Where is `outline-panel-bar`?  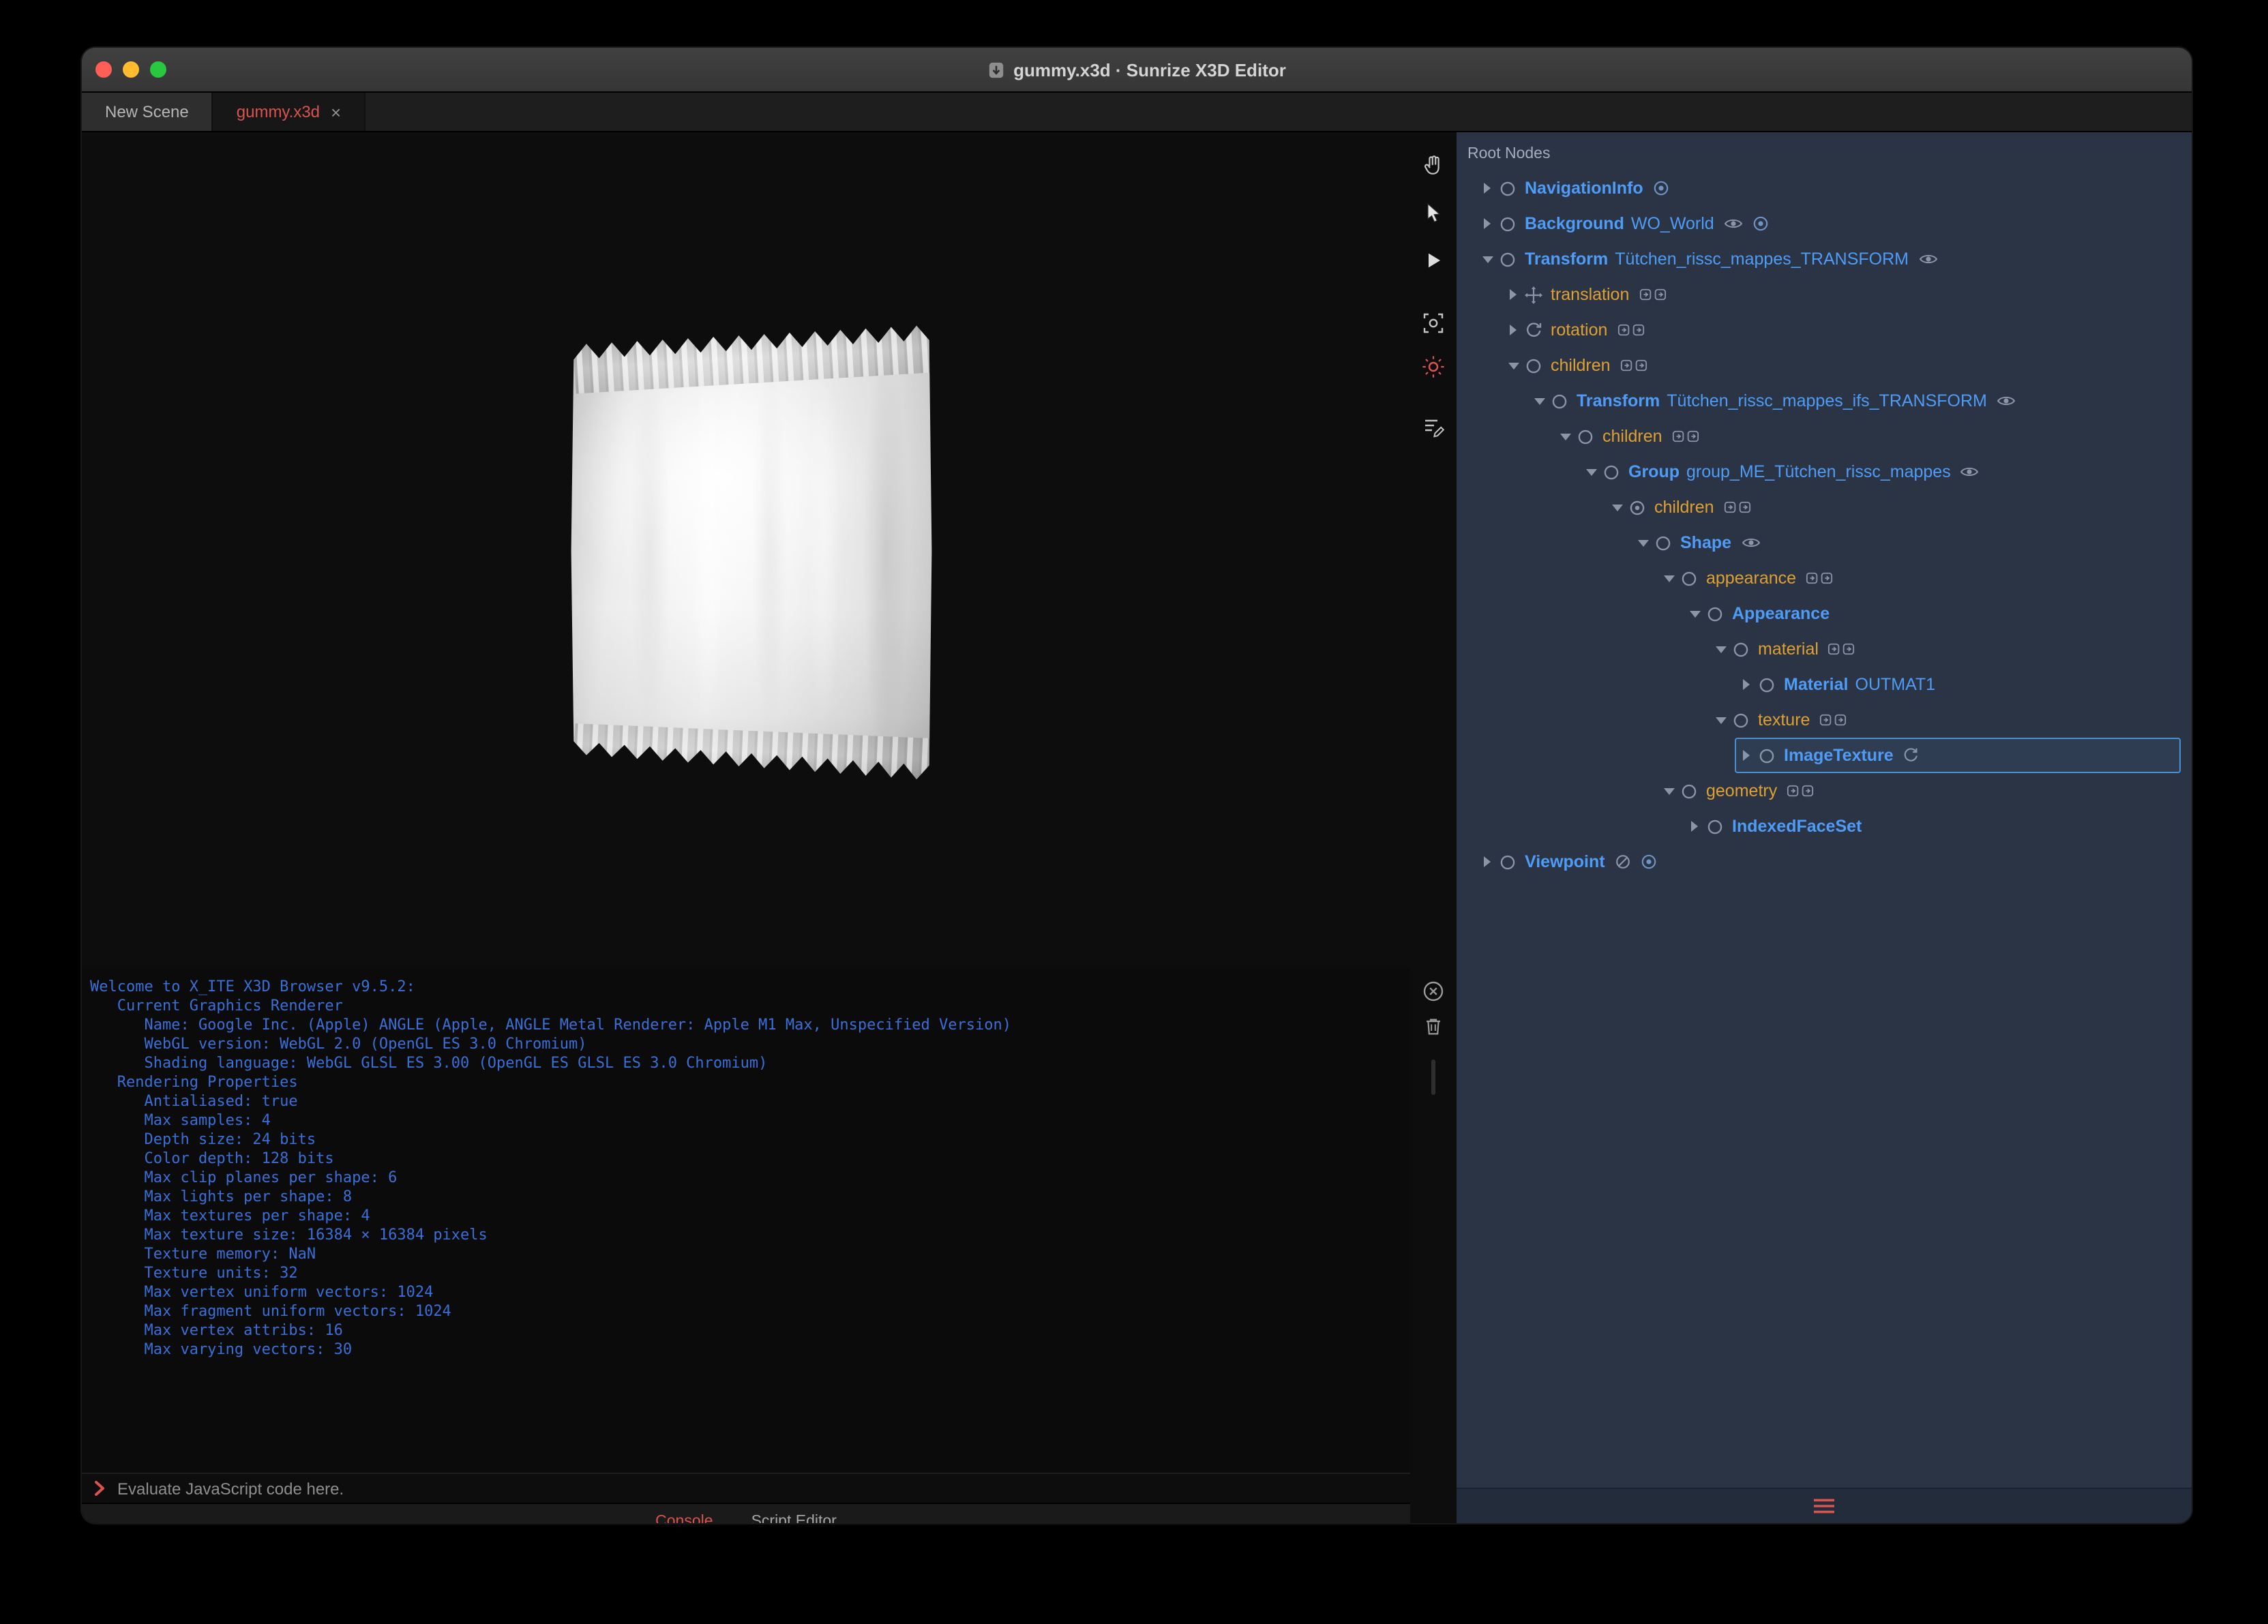
outline-panel-bar is located at coordinates (1825, 1505).